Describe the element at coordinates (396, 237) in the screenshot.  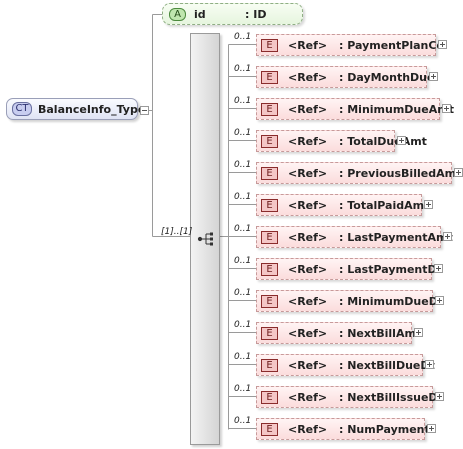
I see `element-name: : LastPaymentAmt` at that location.